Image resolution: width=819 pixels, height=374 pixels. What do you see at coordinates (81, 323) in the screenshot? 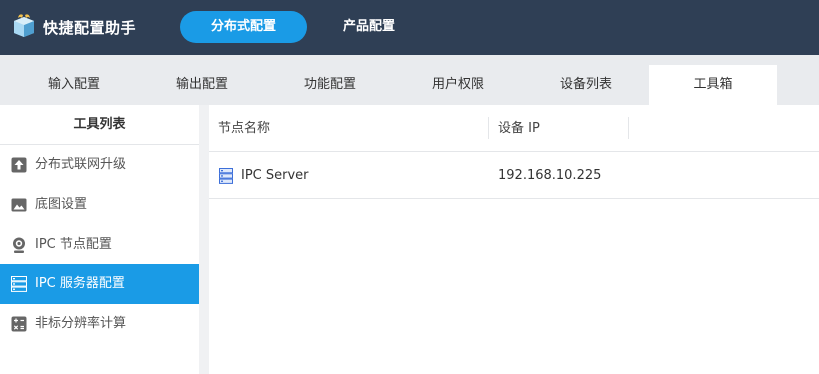
I see `sidebar-item-label: 非标分辨率计算` at bounding box center [81, 323].